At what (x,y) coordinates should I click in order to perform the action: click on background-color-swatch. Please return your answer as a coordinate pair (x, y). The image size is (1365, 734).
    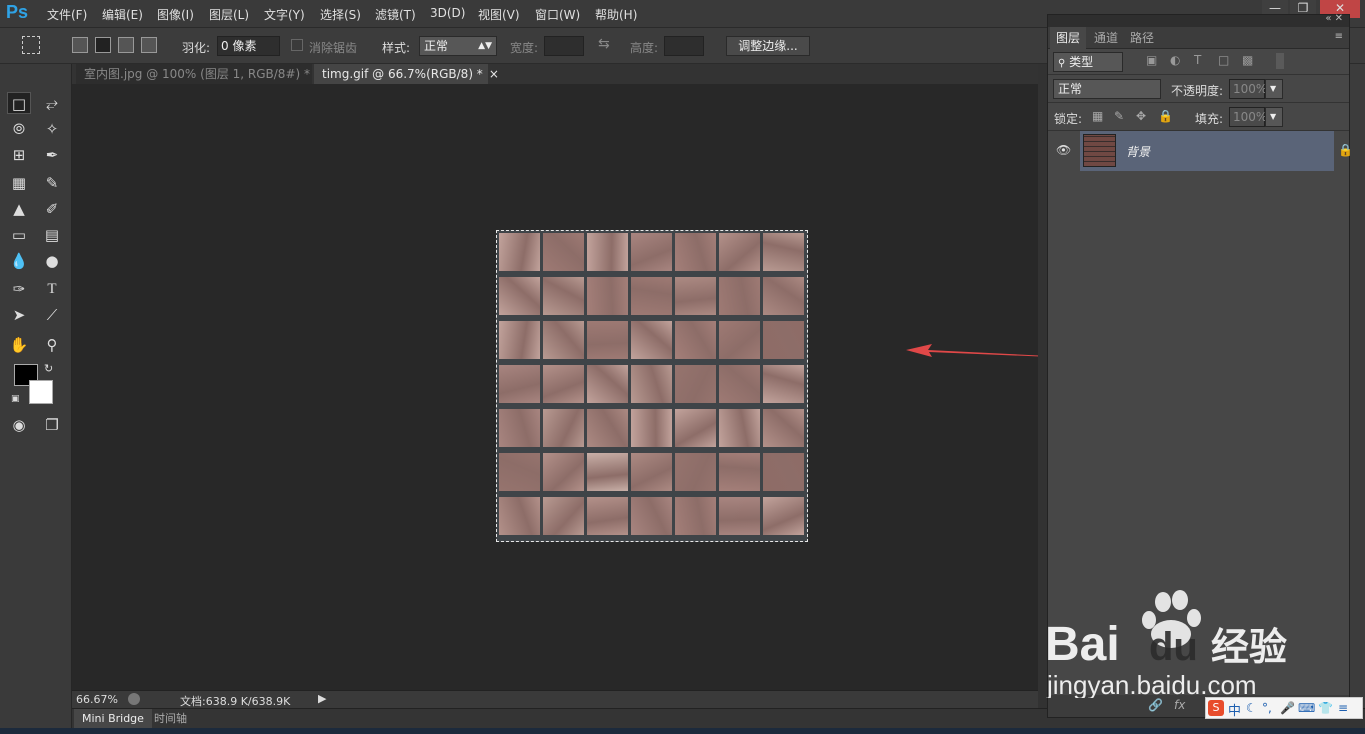
    Looking at the image, I should click on (41, 392).